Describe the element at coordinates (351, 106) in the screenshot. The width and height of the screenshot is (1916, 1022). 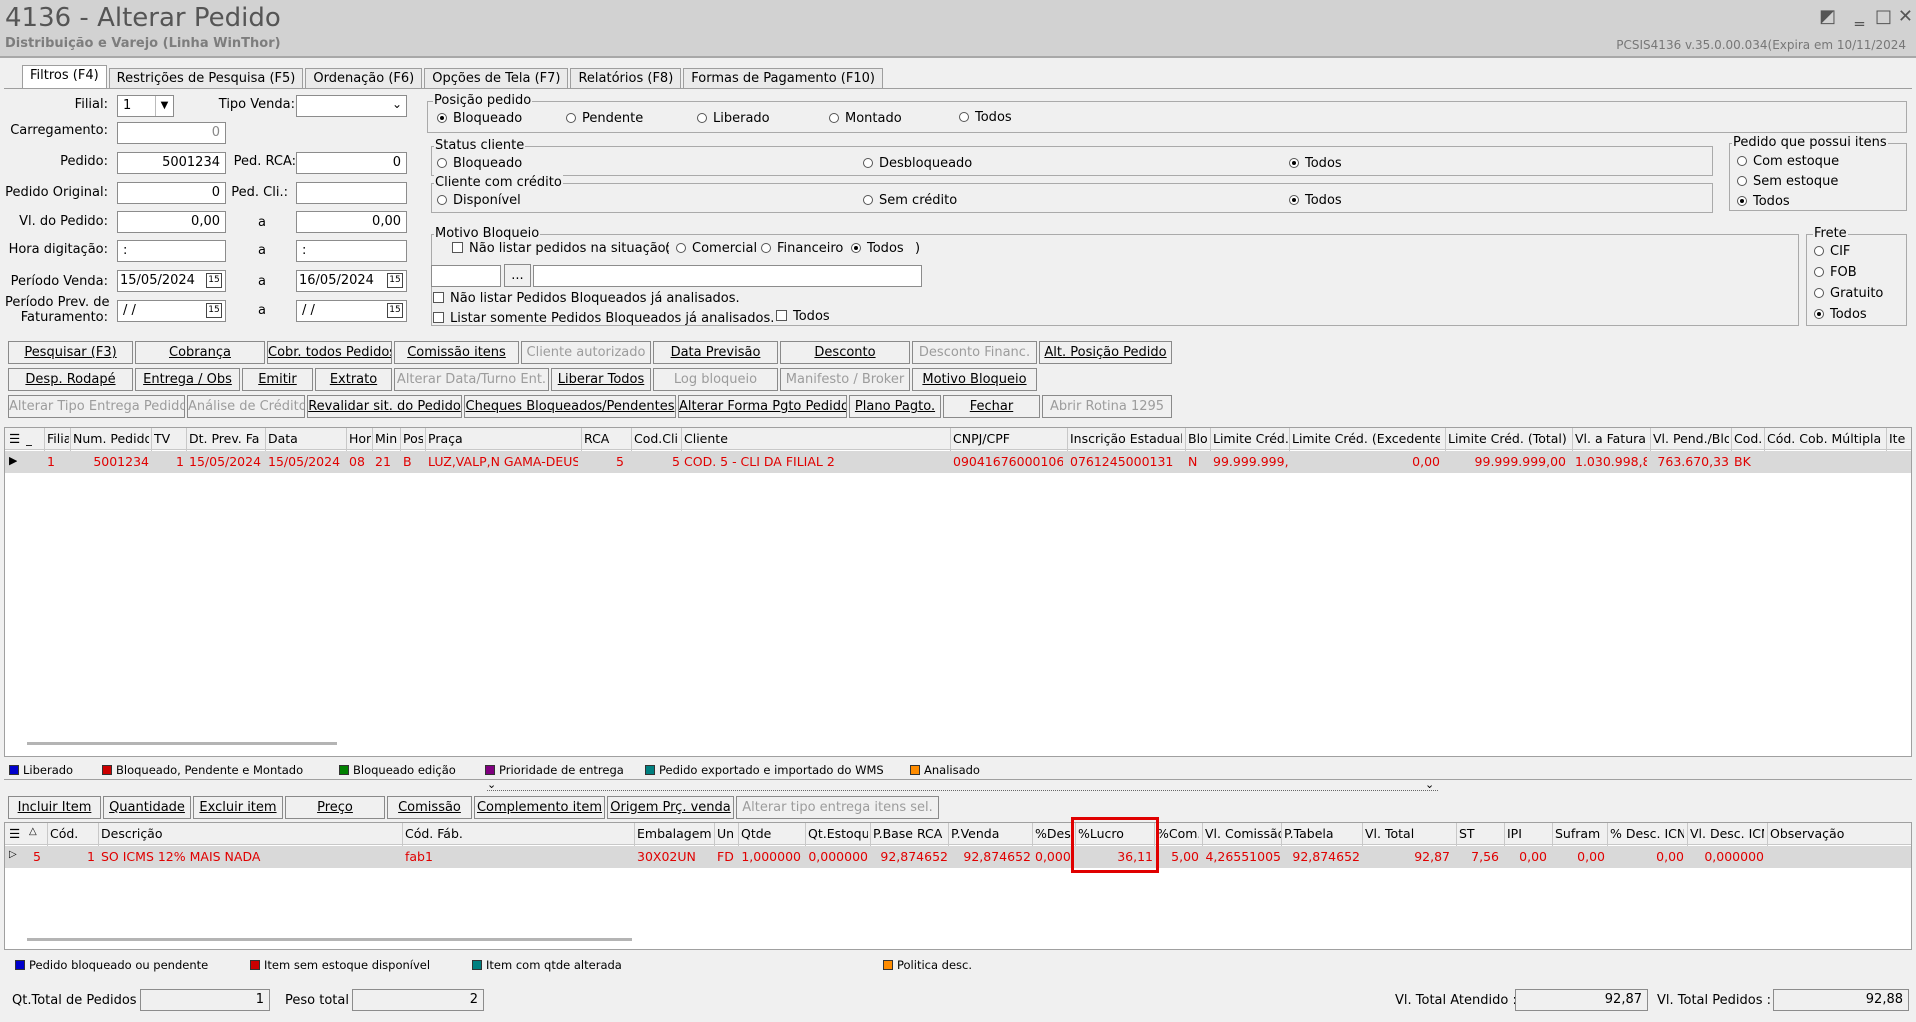
I see `tipo-venda-select: ⌄` at that location.